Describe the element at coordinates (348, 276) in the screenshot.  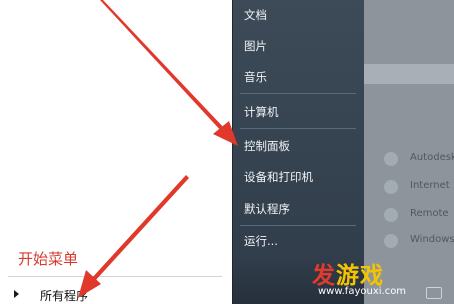
I see `watermark-logo: 发游戏` at that location.